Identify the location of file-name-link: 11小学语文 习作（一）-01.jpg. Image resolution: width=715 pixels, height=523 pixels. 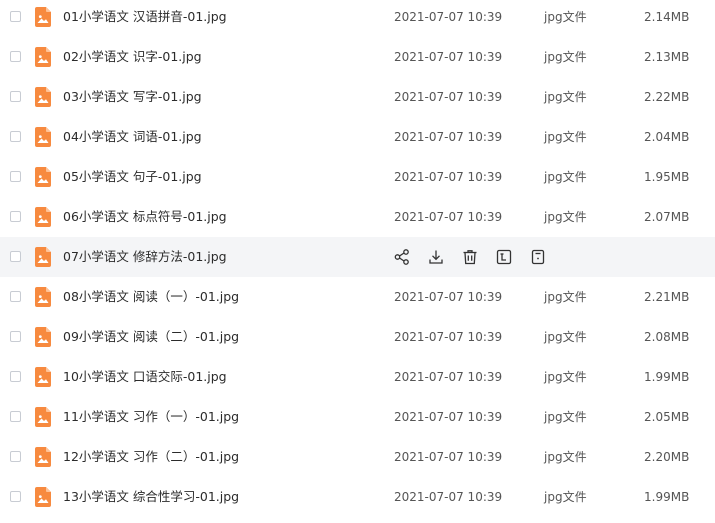
(151, 417).